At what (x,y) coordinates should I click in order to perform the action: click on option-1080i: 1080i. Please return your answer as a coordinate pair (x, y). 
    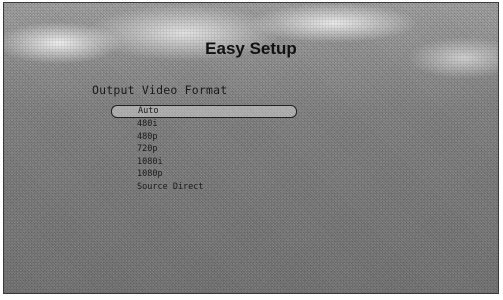
    Looking at the image, I should click on (204, 162).